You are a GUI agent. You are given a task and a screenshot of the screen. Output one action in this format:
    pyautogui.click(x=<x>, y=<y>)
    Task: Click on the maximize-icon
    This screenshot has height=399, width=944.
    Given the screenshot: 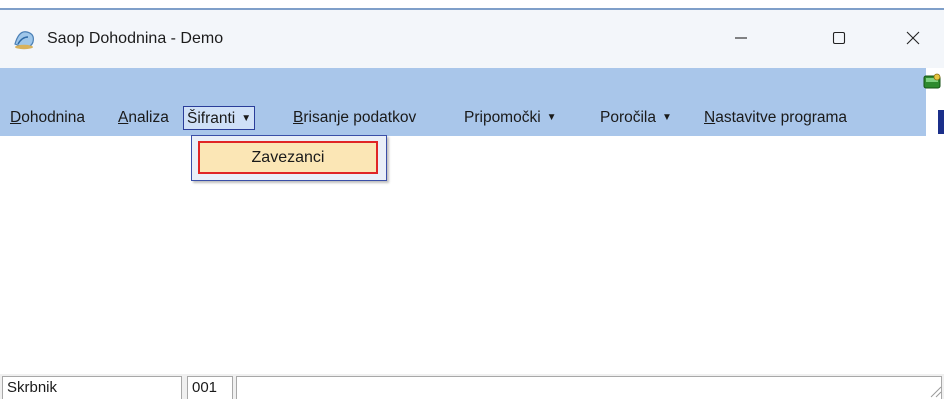 What is the action you would take?
    pyautogui.click(x=839, y=38)
    